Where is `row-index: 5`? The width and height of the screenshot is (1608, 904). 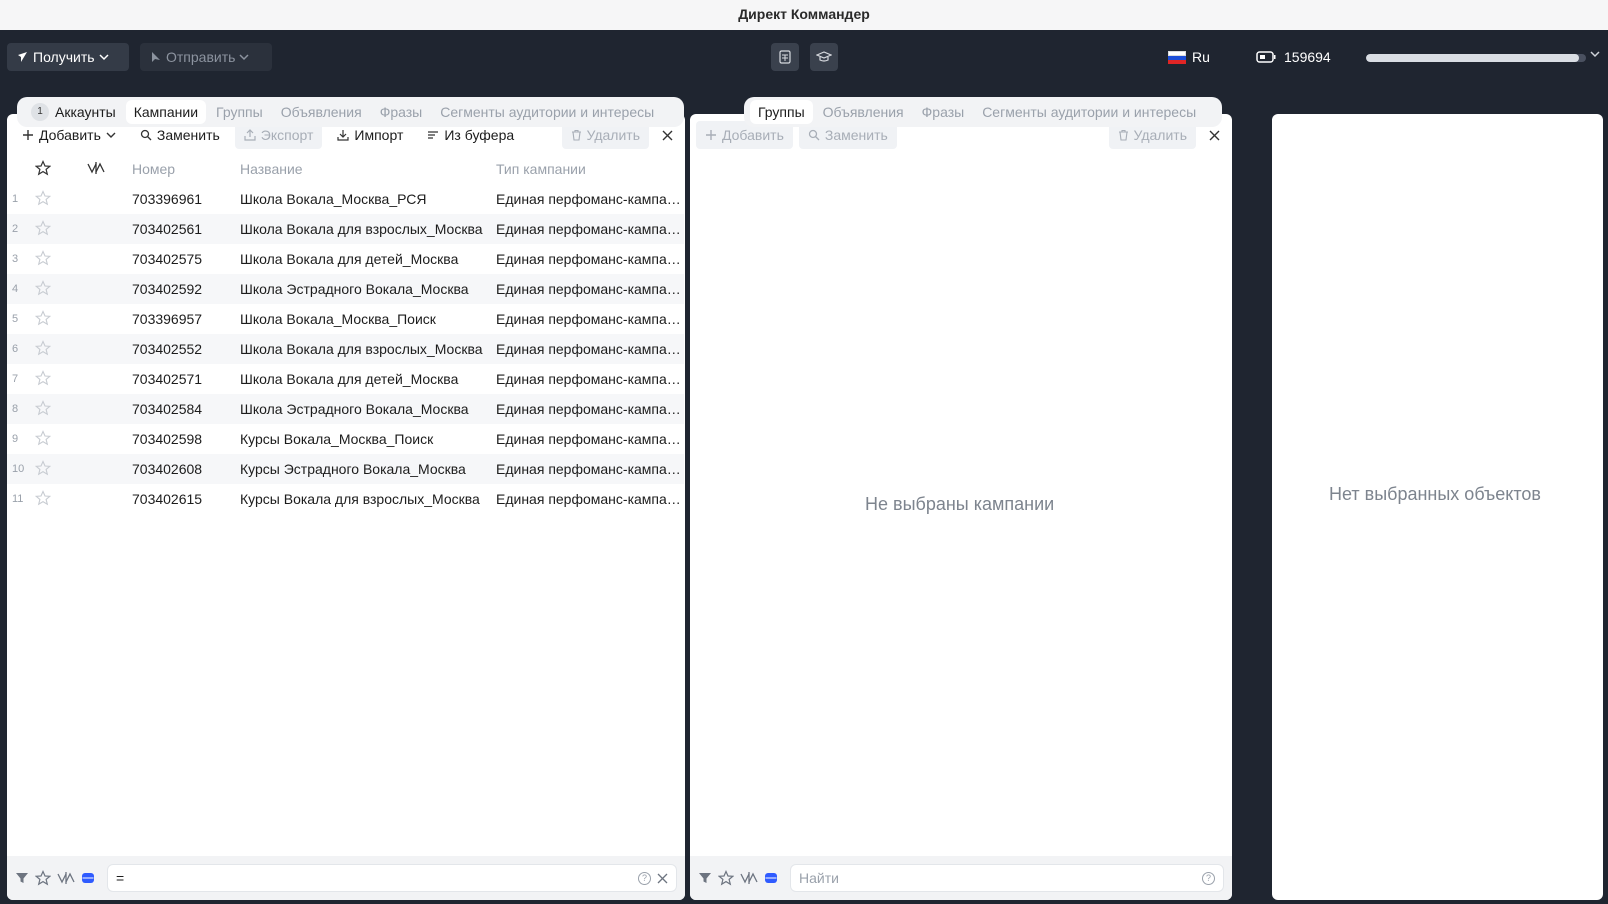 row-index: 5 is located at coordinates (15, 319).